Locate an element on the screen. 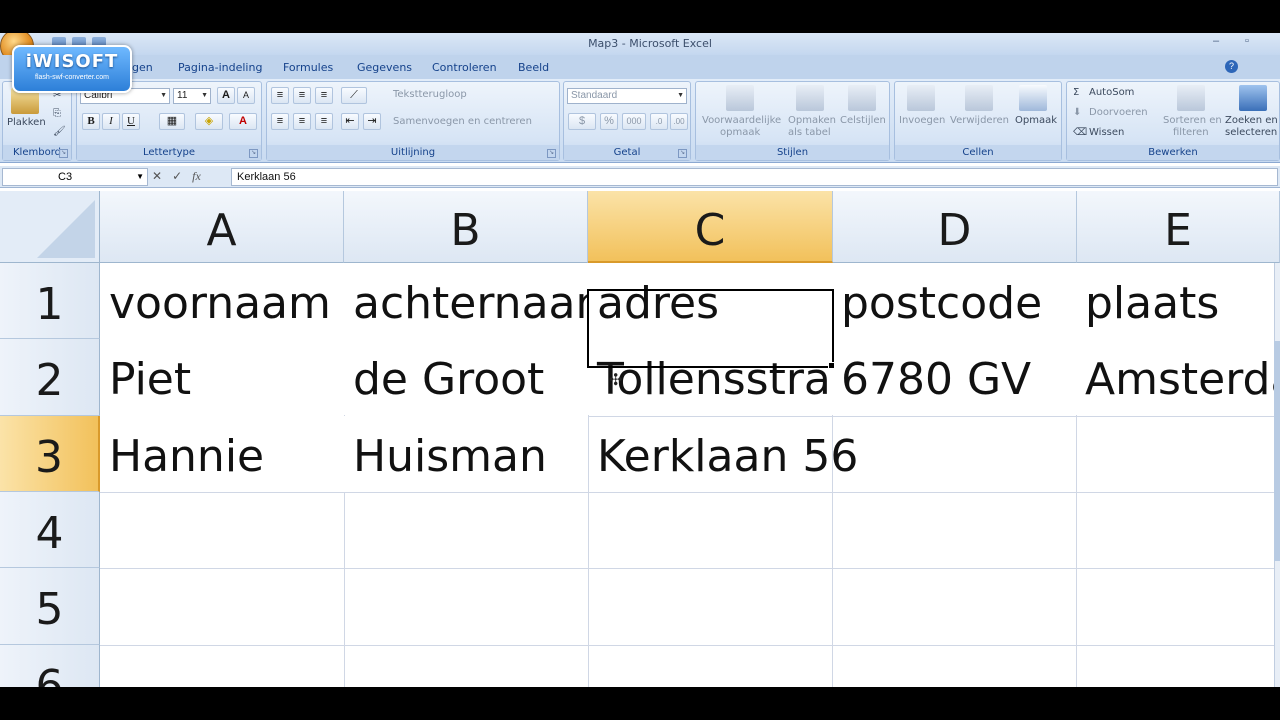  number-format-value: Standaard is located at coordinates (594, 95).